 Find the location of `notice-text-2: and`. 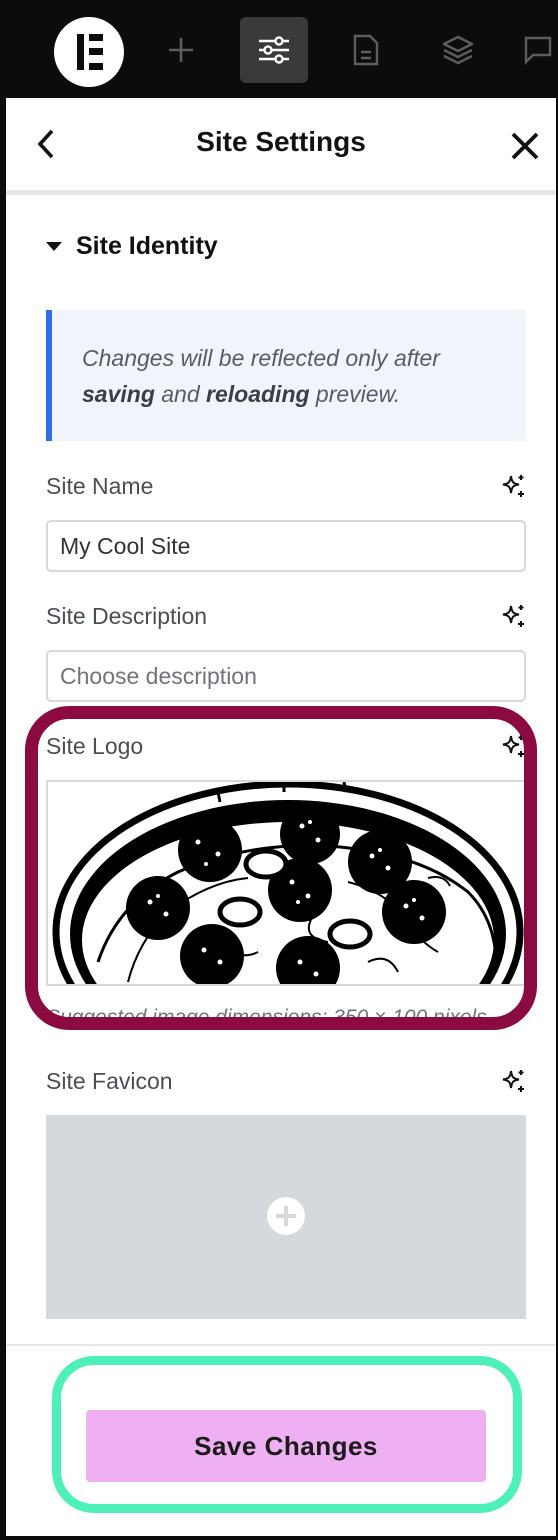

notice-text-2: and is located at coordinates (180, 394).